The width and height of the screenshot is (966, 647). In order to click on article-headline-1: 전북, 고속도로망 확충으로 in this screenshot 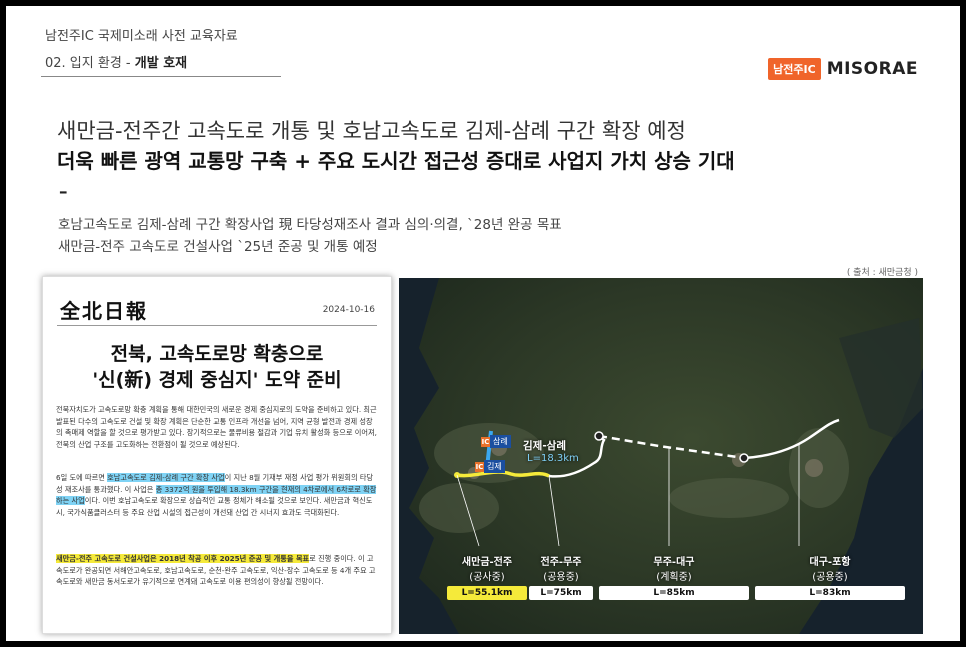, I will do `click(217, 354)`.